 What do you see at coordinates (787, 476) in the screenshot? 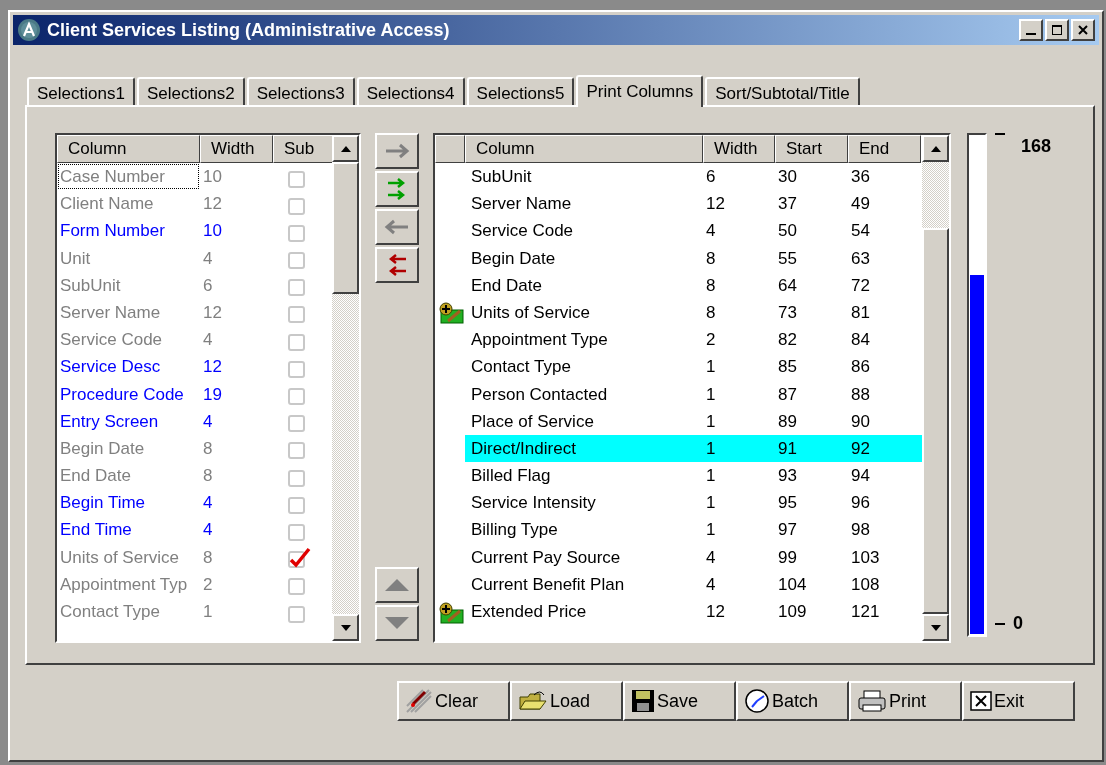
I see `table-cell-text: 93` at bounding box center [787, 476].